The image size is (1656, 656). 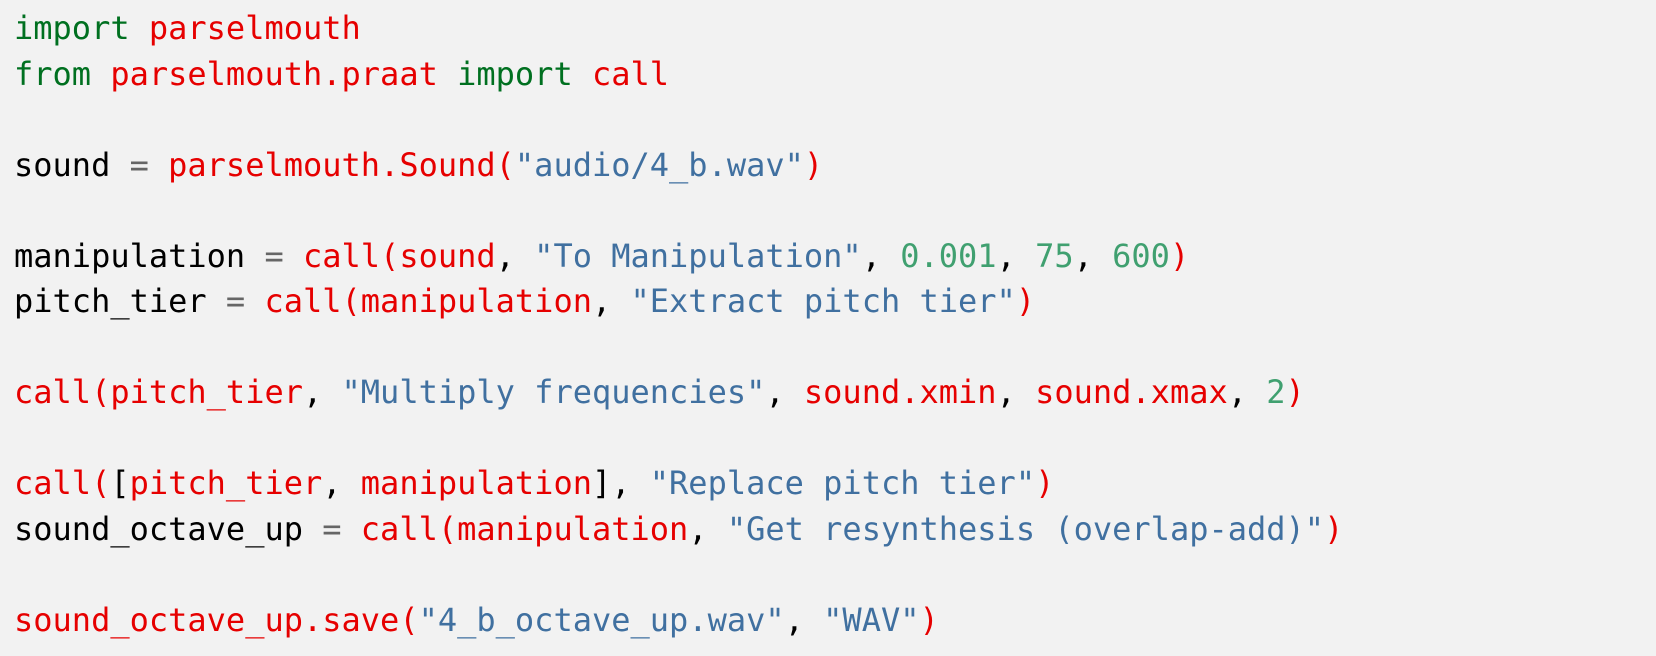 What do you see at coordinates (476, 483) in the screenshot?
I see `code-token-name: manipulation` at bounding box center [476, 483].